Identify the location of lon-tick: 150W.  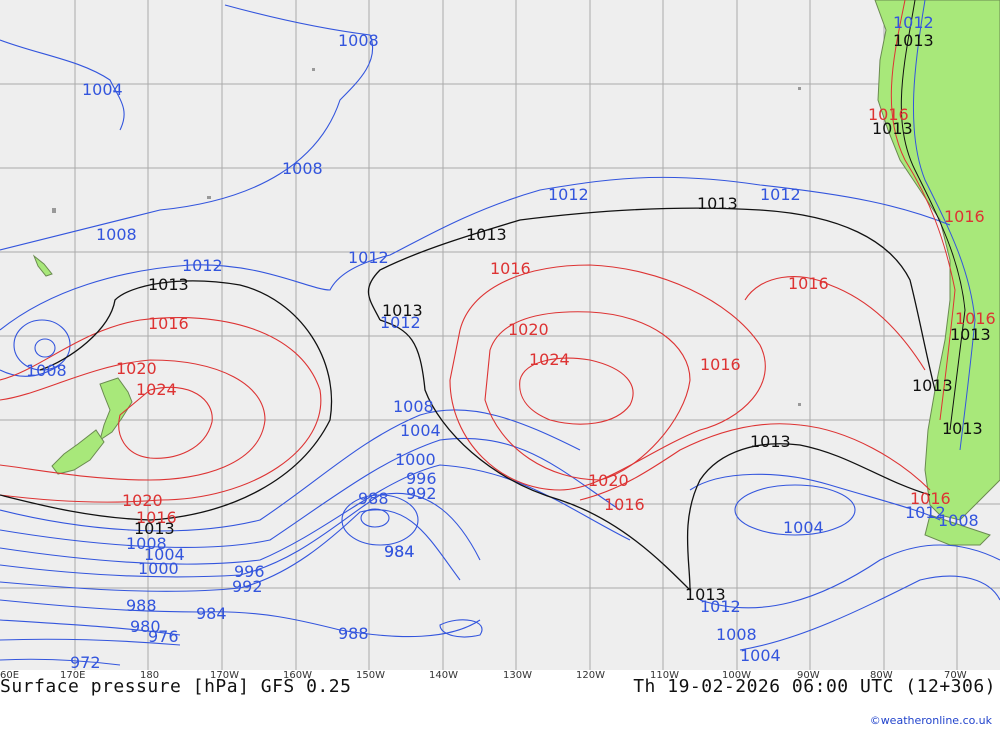
(370, 675).